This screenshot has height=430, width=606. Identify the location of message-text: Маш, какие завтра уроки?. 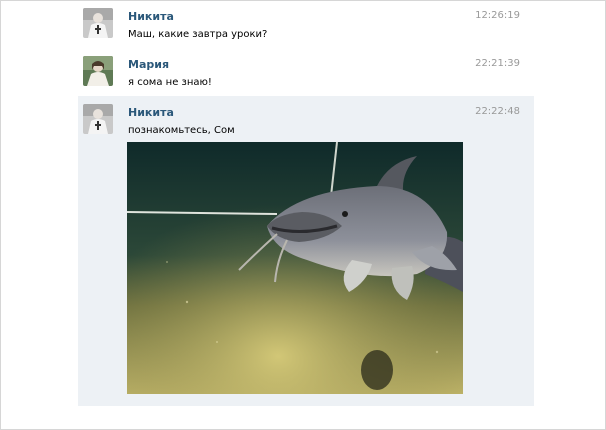
(198, 34).